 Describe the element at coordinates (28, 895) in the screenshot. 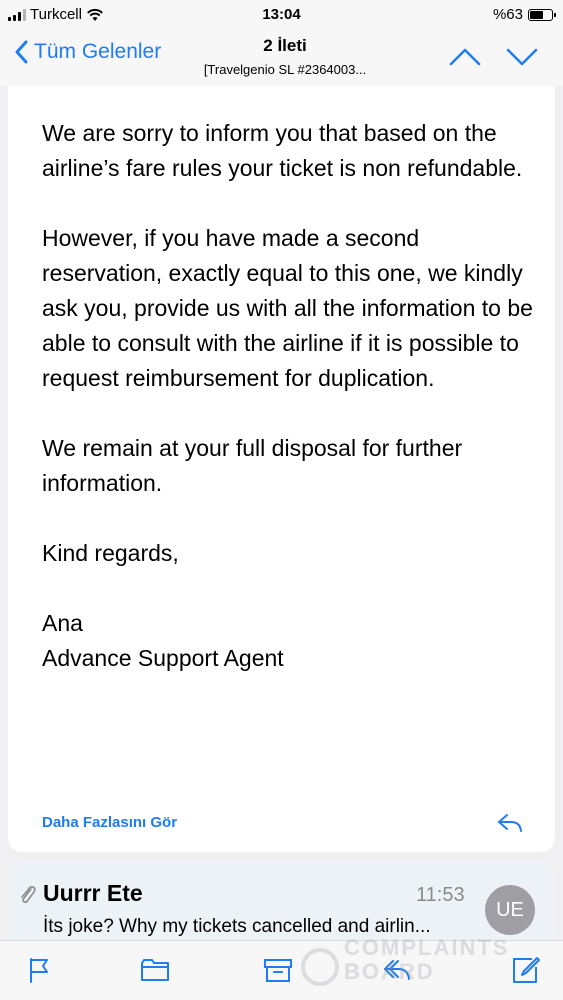

I see `paperclip-icon` at that location.